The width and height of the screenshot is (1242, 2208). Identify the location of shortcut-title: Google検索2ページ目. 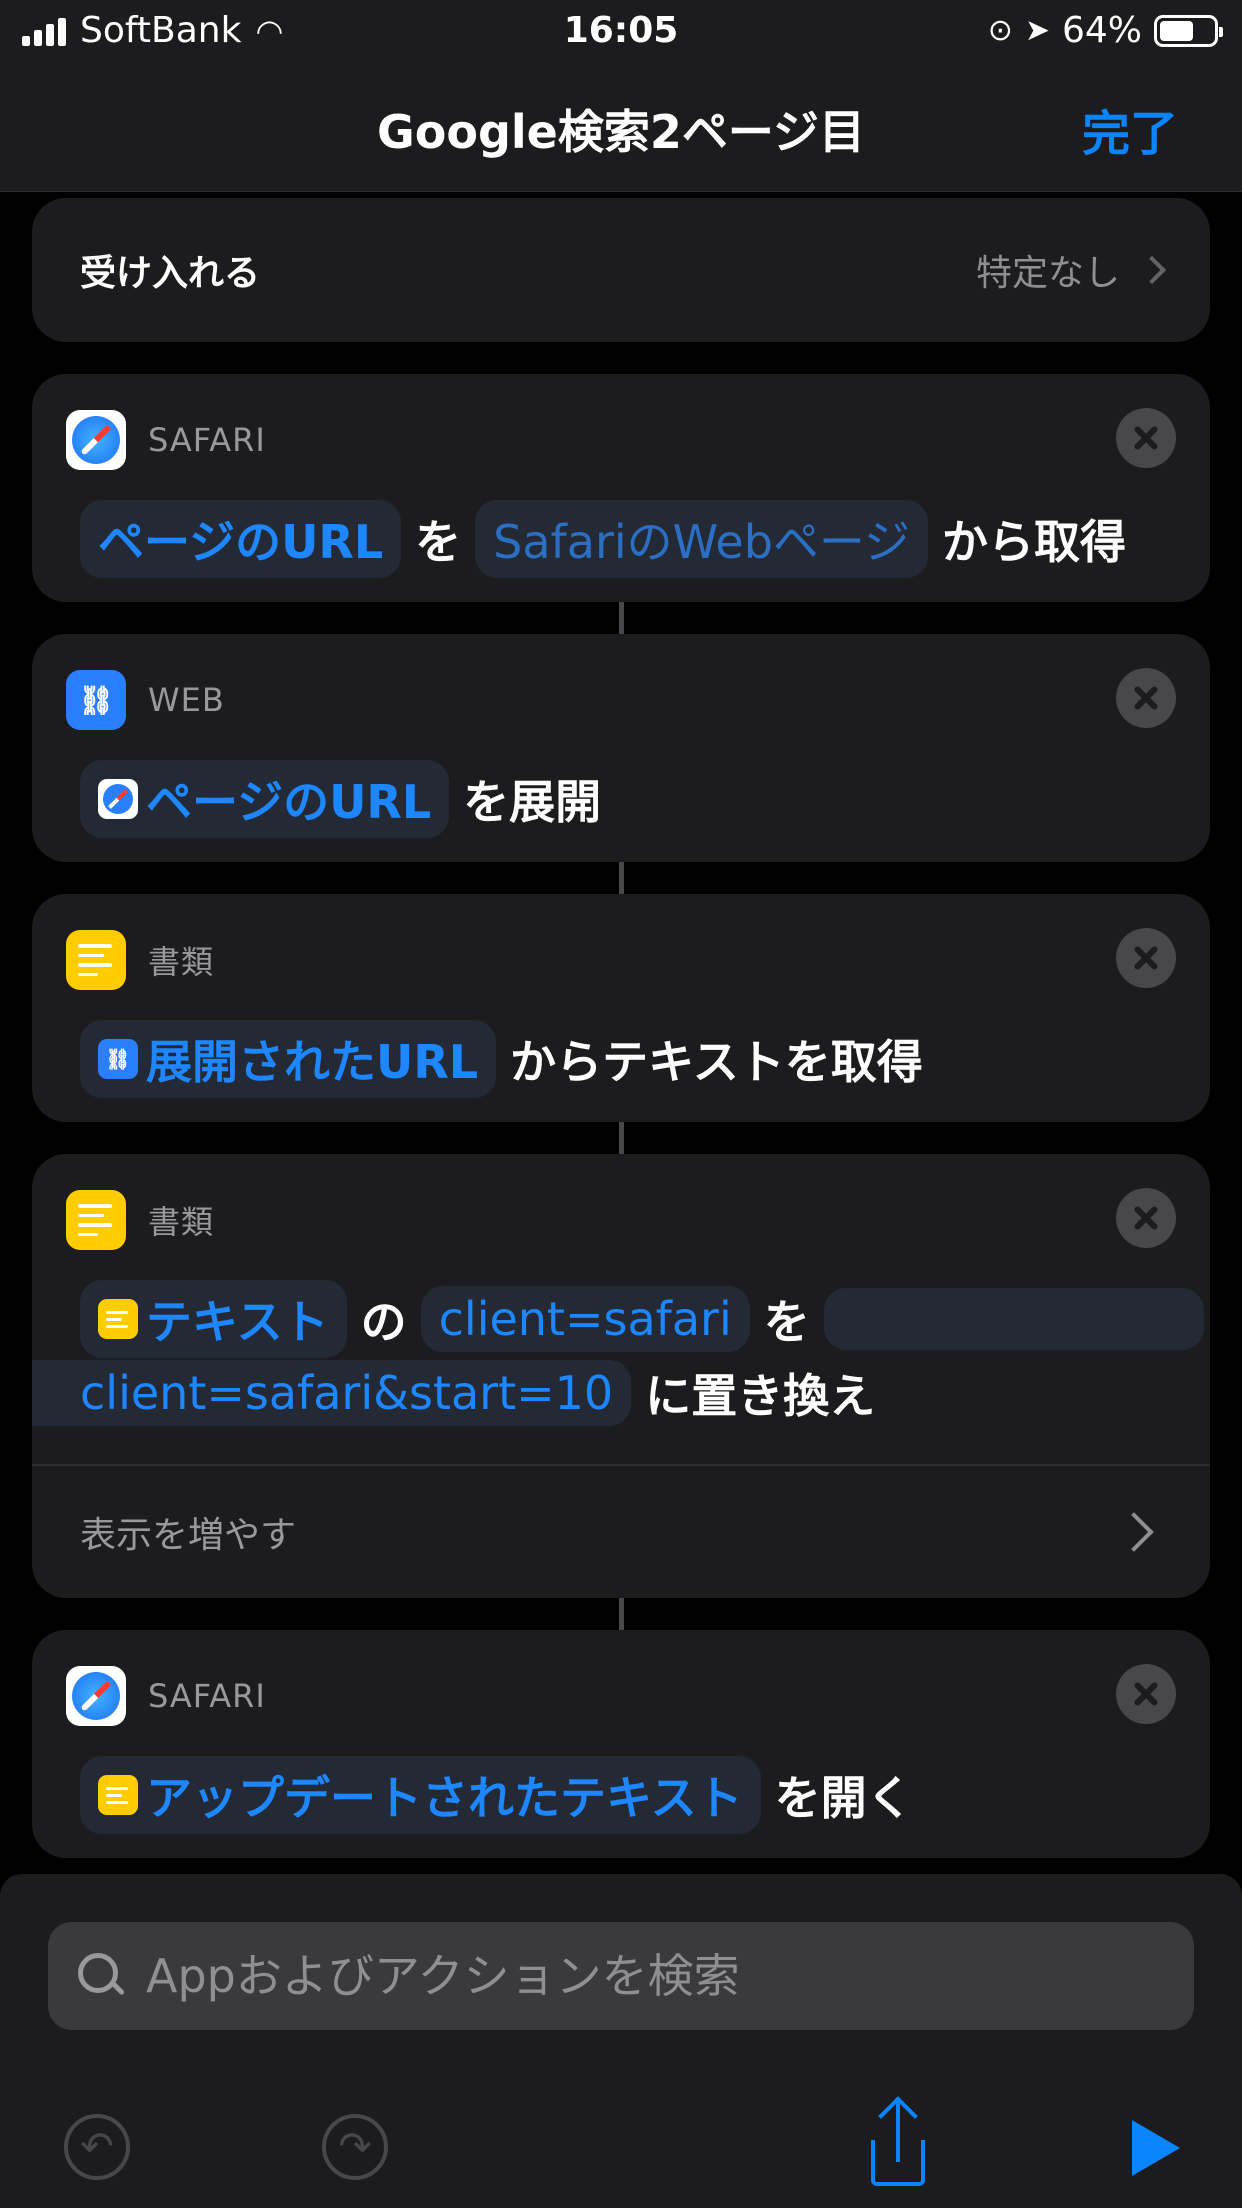
(621, 132).